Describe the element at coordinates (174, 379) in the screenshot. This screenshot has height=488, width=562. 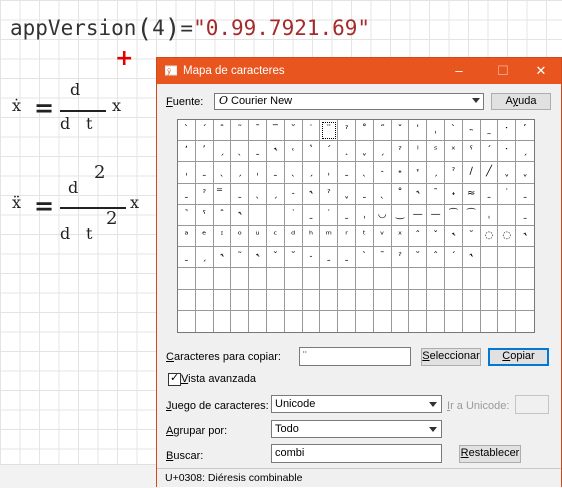
I see `advanced-view-checkbox: ✓` at that location.